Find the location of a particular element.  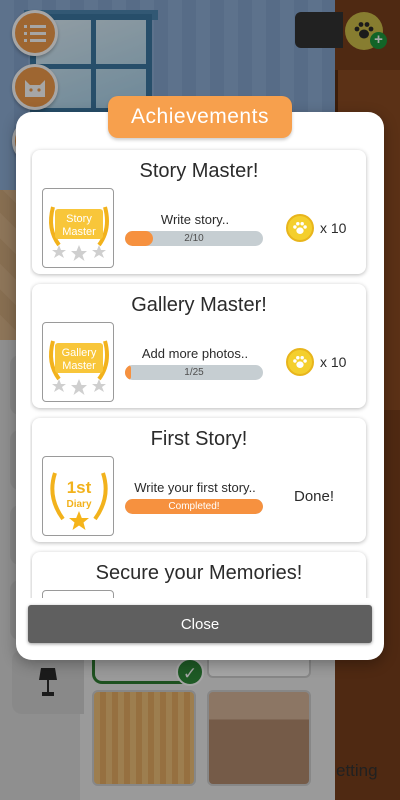

achievement-title: Secure your Memories! is located at coordinates (199, 573).